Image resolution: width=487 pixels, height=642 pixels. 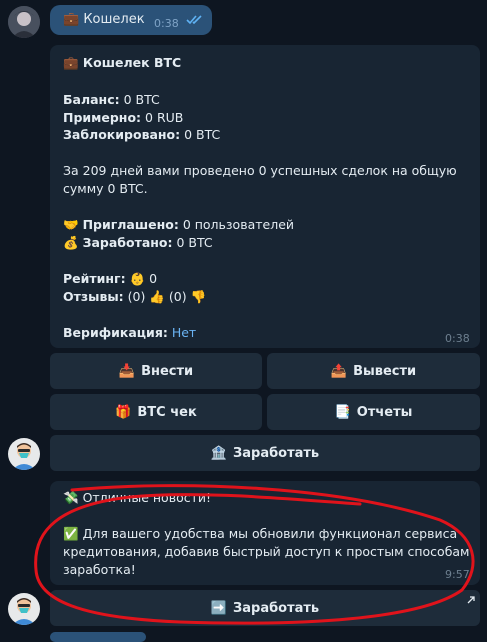 I want to click on rating-value: 0, so click(x=153, y=278).